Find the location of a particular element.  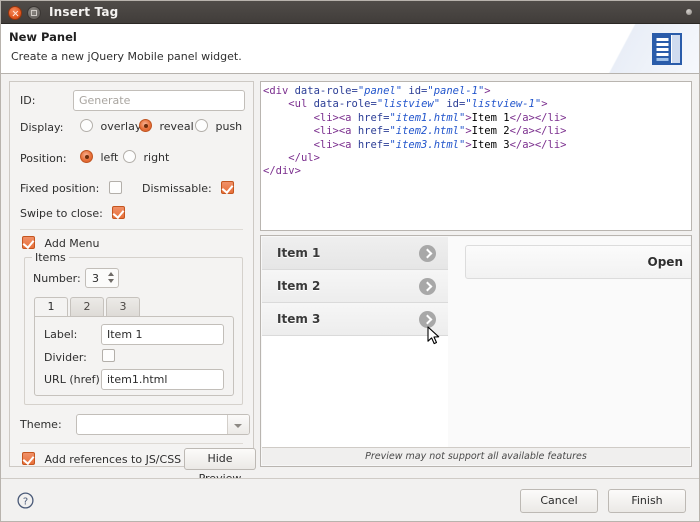

display-option-push: push is located at coordinates (218, 126).